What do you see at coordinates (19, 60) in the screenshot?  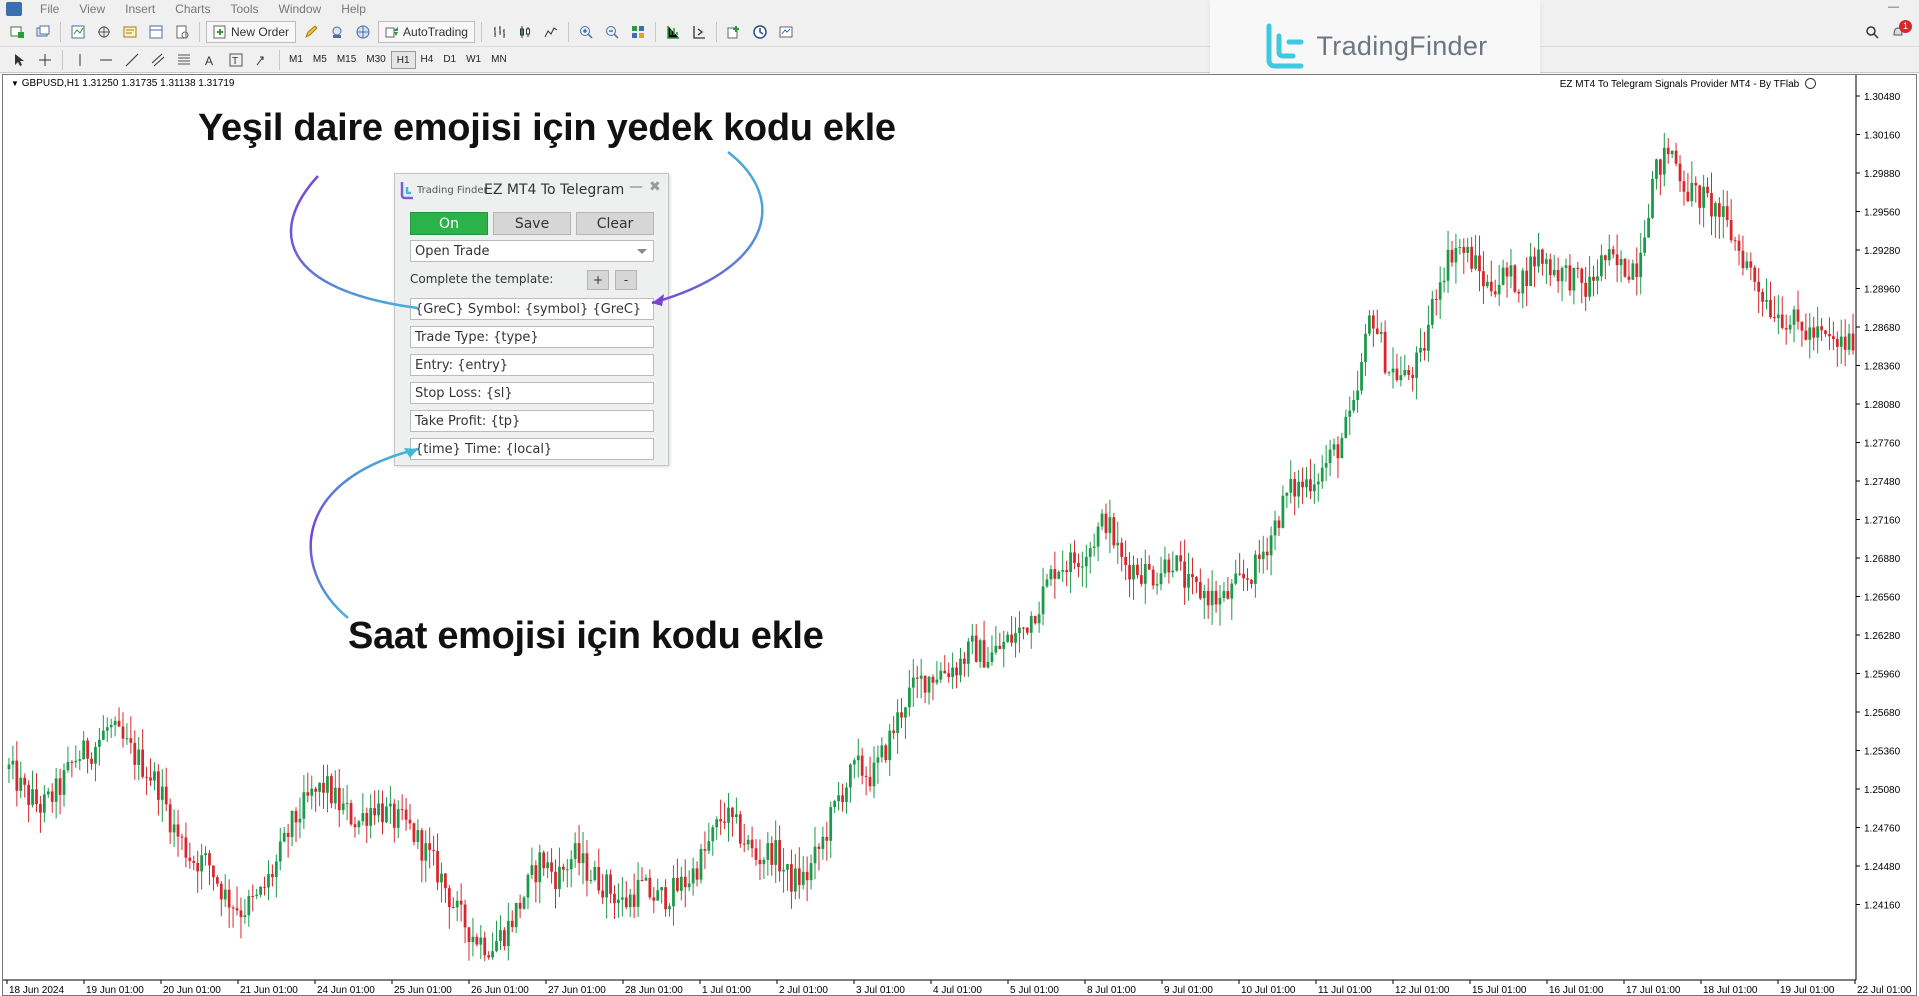 I see `cursor-icon` at bounding box center [19, 60].